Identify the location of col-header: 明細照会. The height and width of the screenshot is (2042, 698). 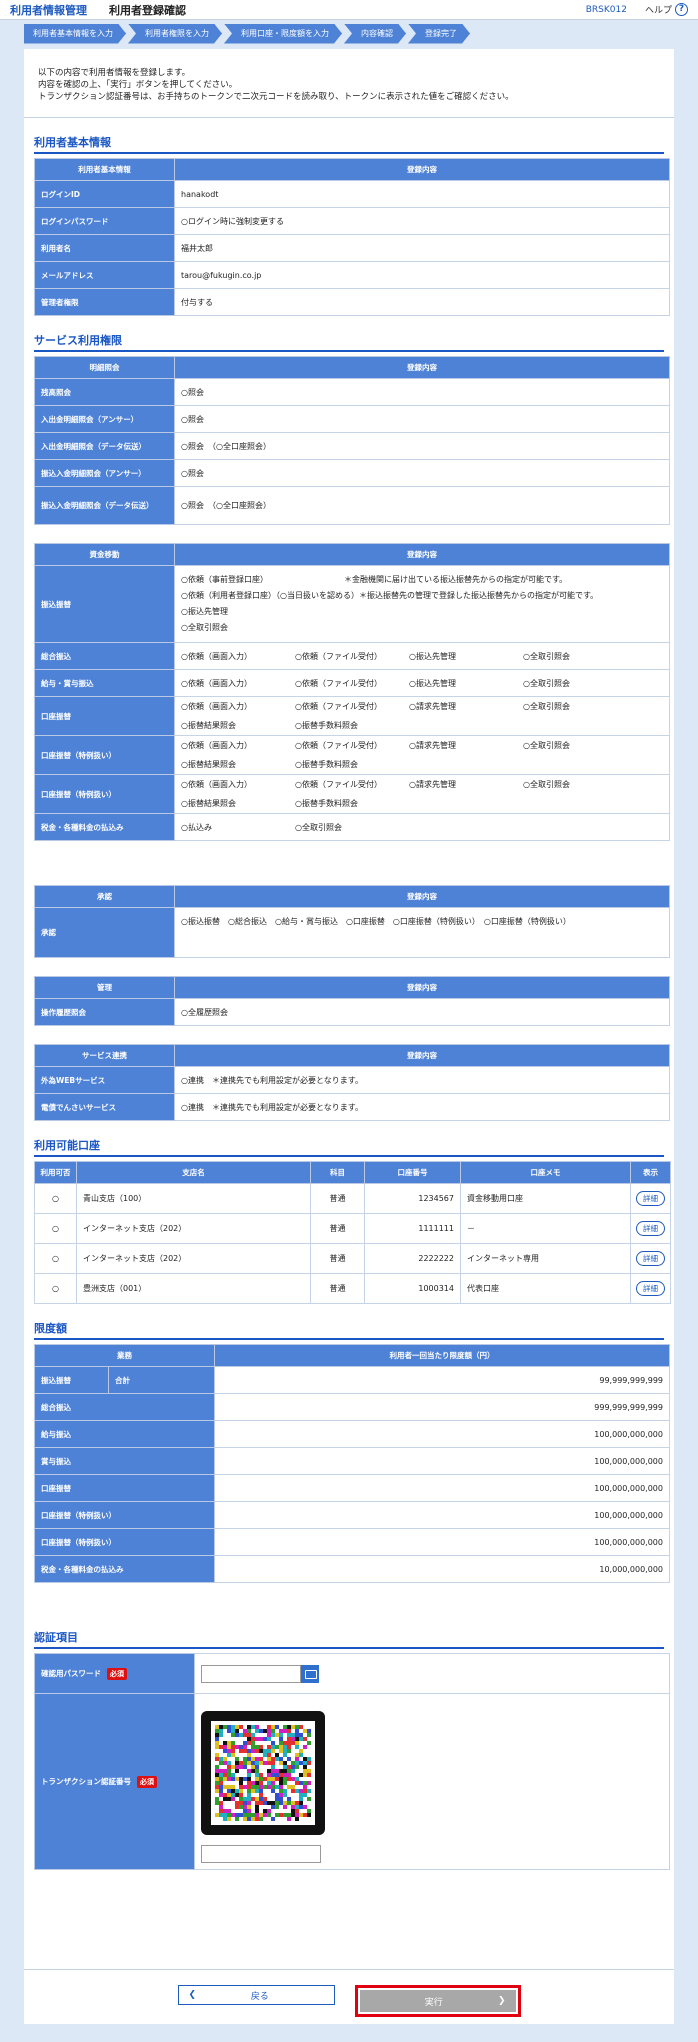
(104, 367).